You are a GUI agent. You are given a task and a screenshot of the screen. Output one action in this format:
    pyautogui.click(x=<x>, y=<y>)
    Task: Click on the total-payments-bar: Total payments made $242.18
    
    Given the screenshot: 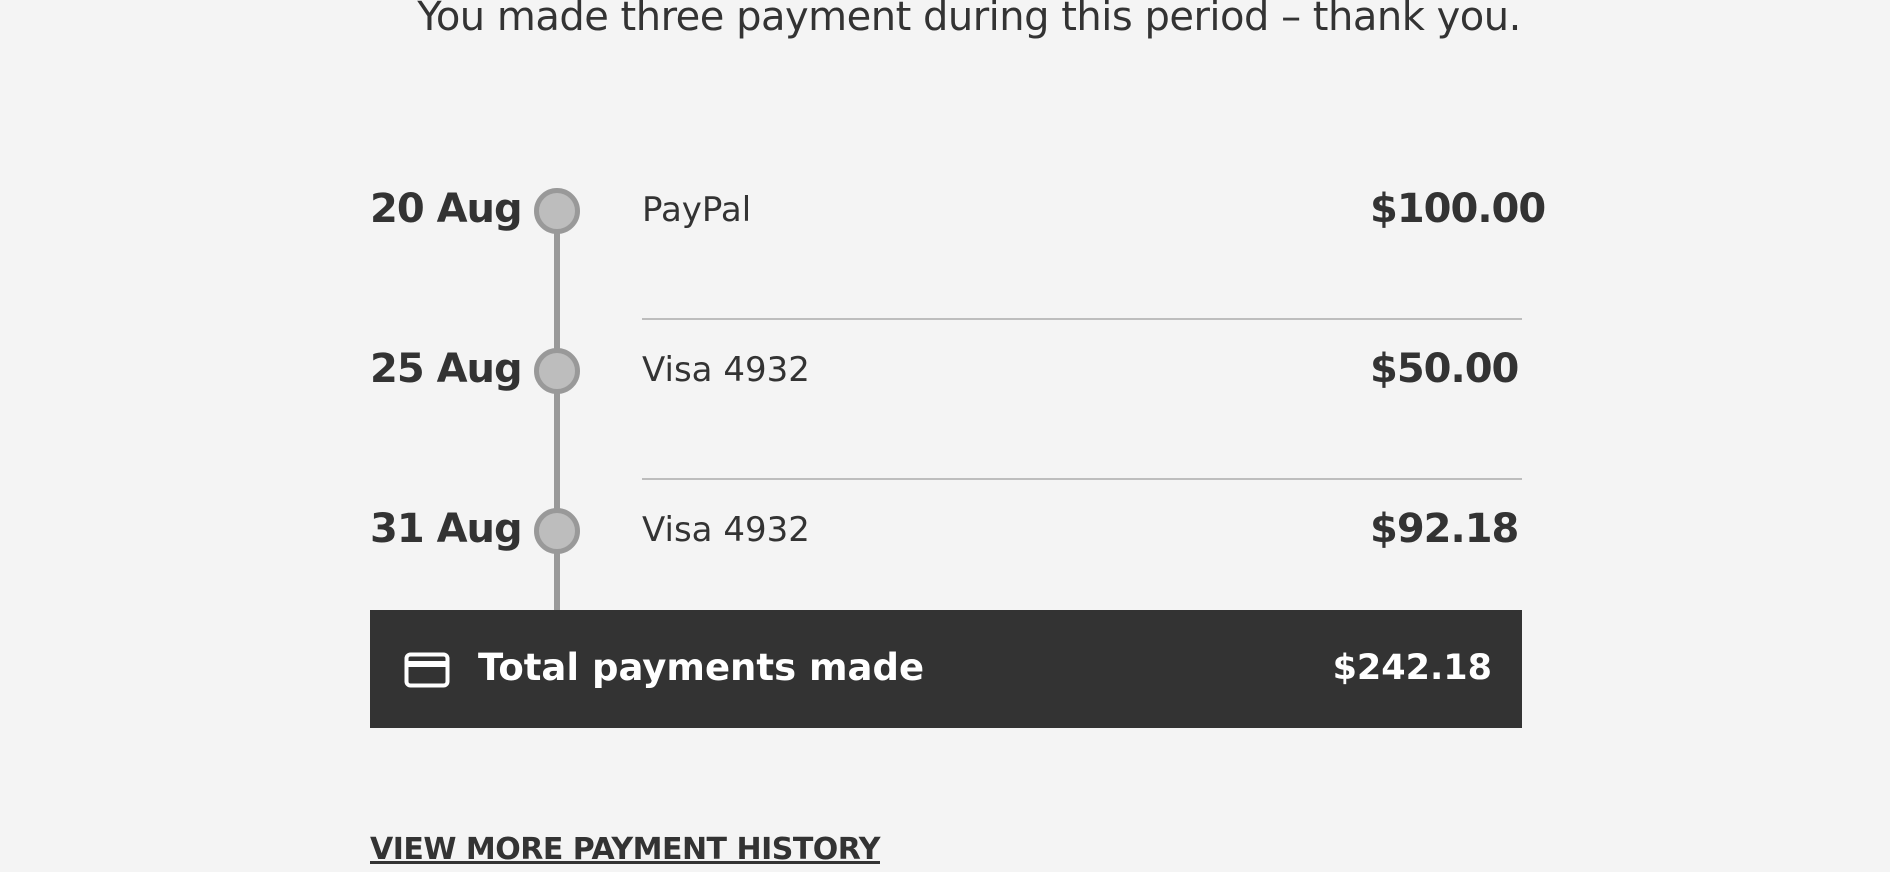 What is the action you would take?
    pyautogui.click(x=946, y=669)
    